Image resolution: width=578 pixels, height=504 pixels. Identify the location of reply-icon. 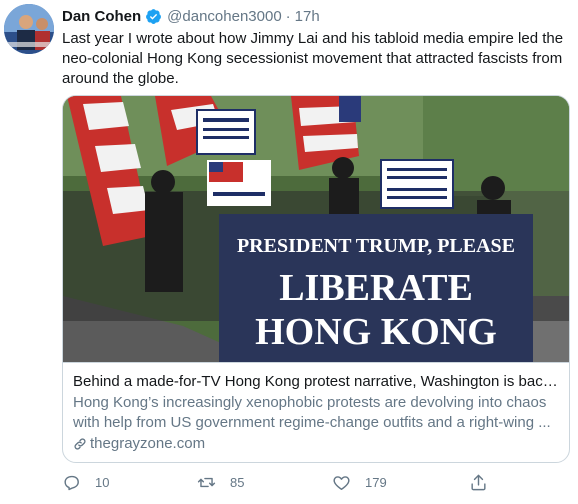
(71, 482).